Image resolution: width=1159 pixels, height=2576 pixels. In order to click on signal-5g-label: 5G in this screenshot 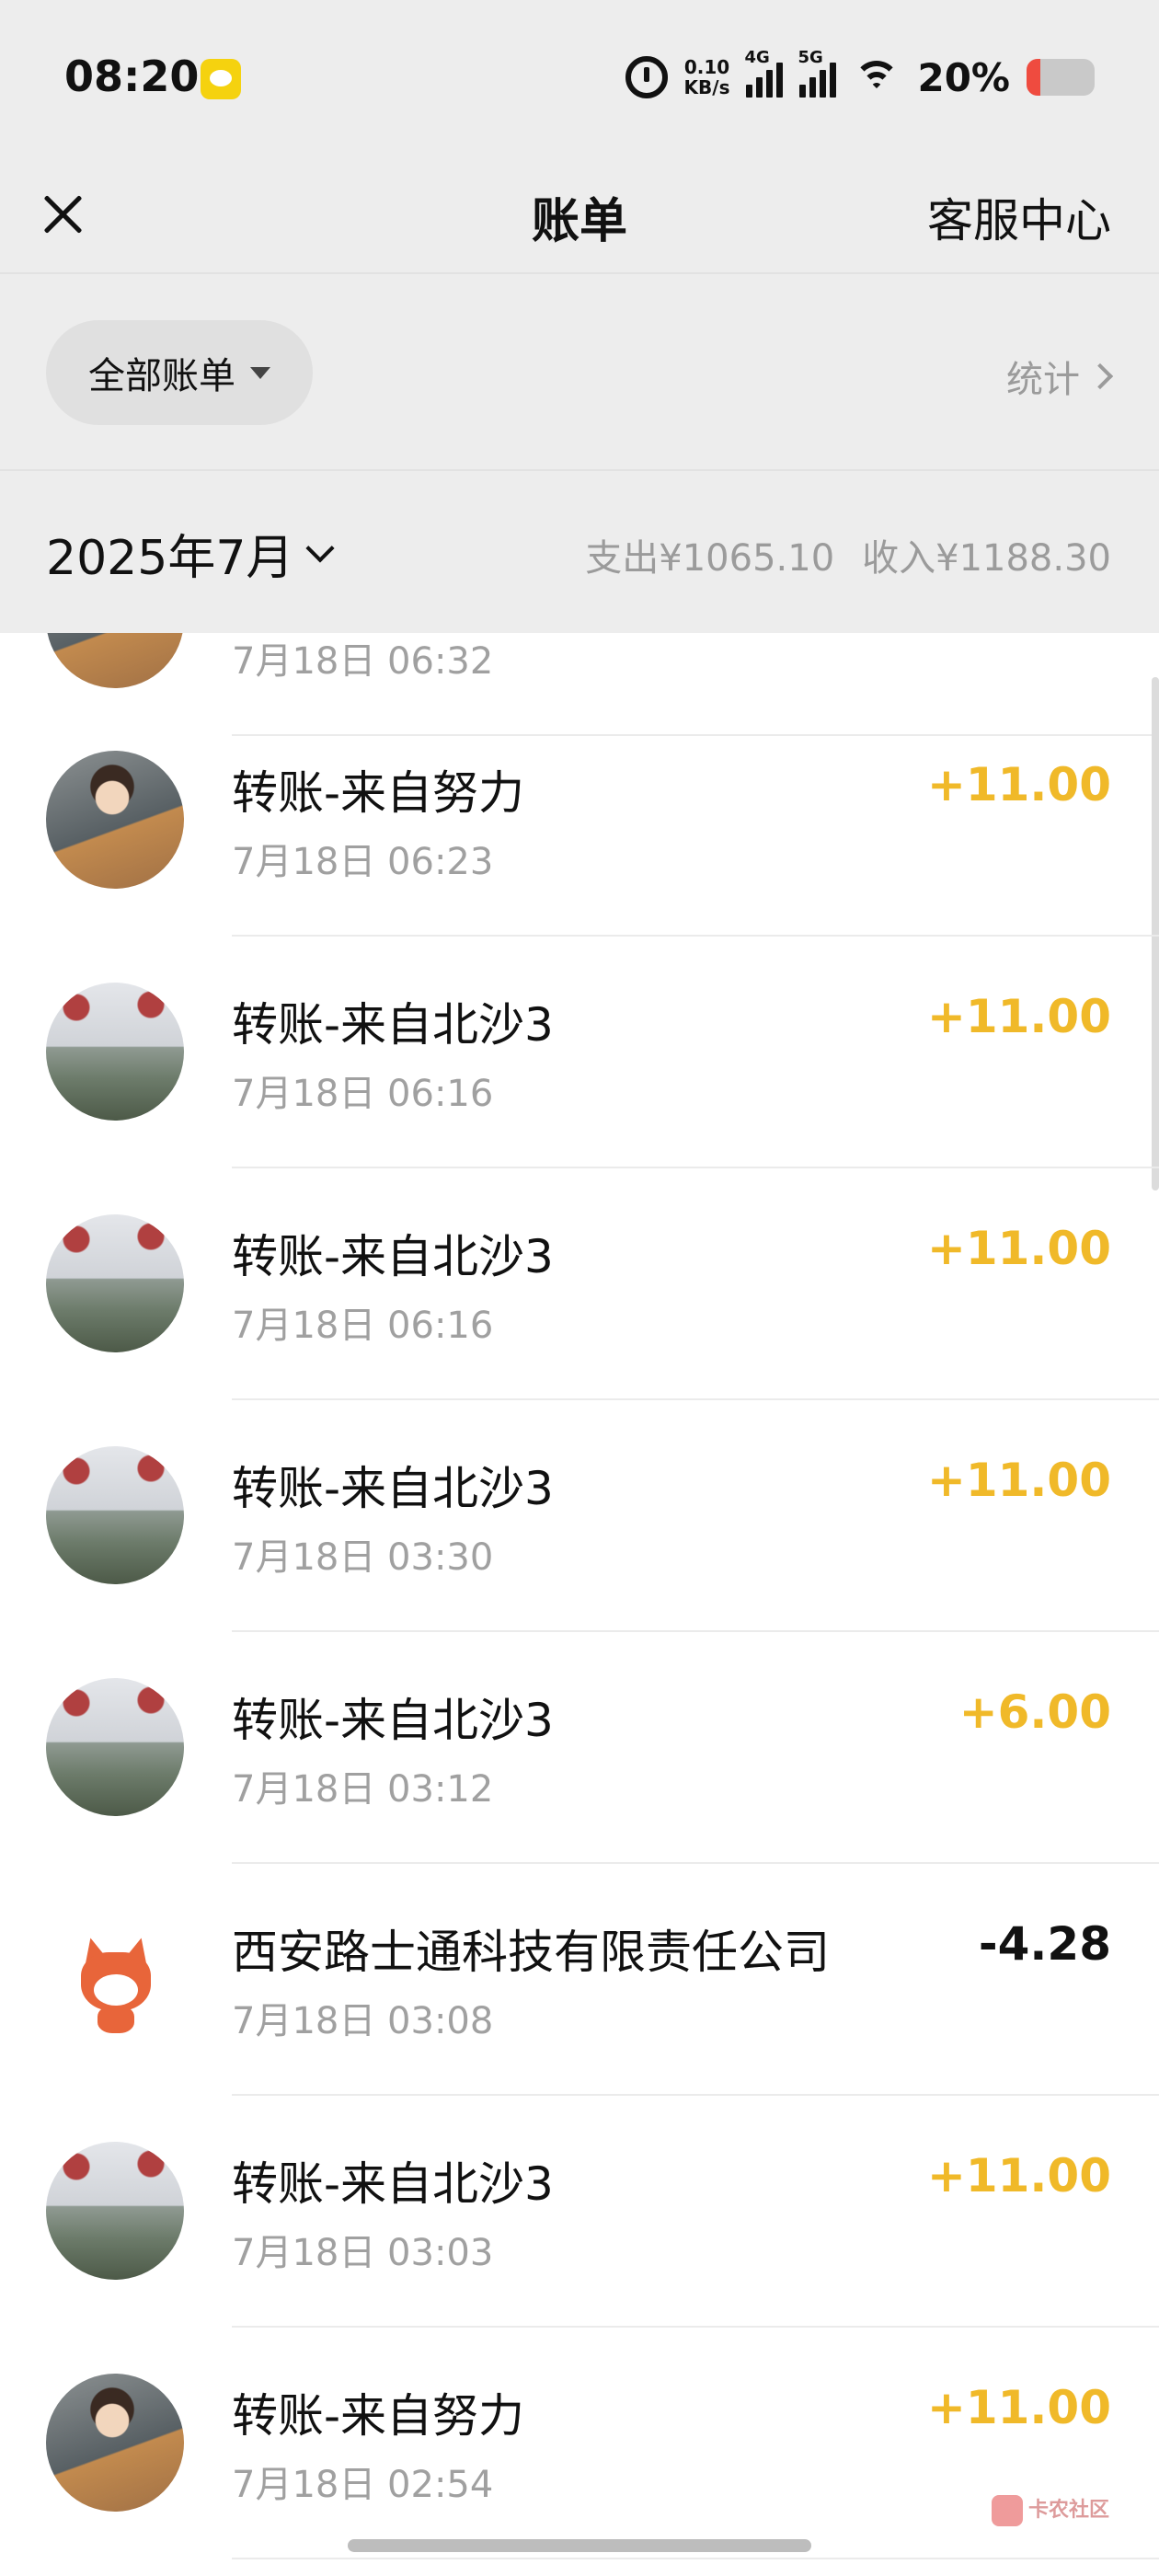, I will do `click(810, 57)`.